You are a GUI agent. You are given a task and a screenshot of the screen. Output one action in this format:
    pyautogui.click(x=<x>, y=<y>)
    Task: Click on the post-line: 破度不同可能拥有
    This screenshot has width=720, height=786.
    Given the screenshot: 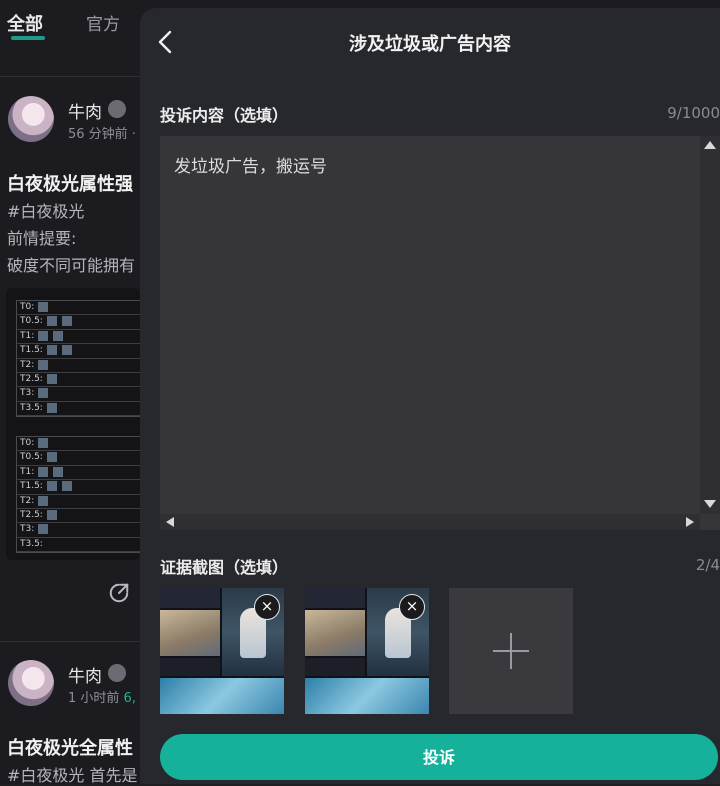 What is the action you would take?
    pyautogui.click(x=71, y=265)
    